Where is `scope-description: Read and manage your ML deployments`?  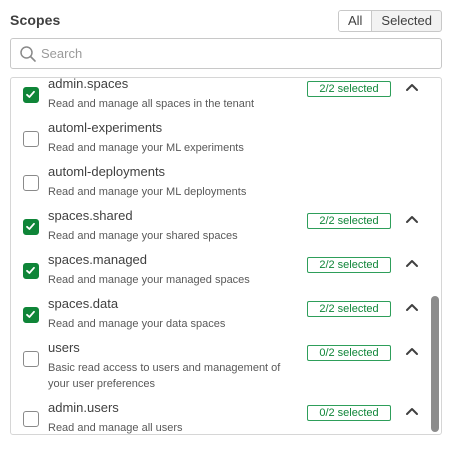 scope-description: Read and manage your ML deployments is located at coordinates (147, 192).